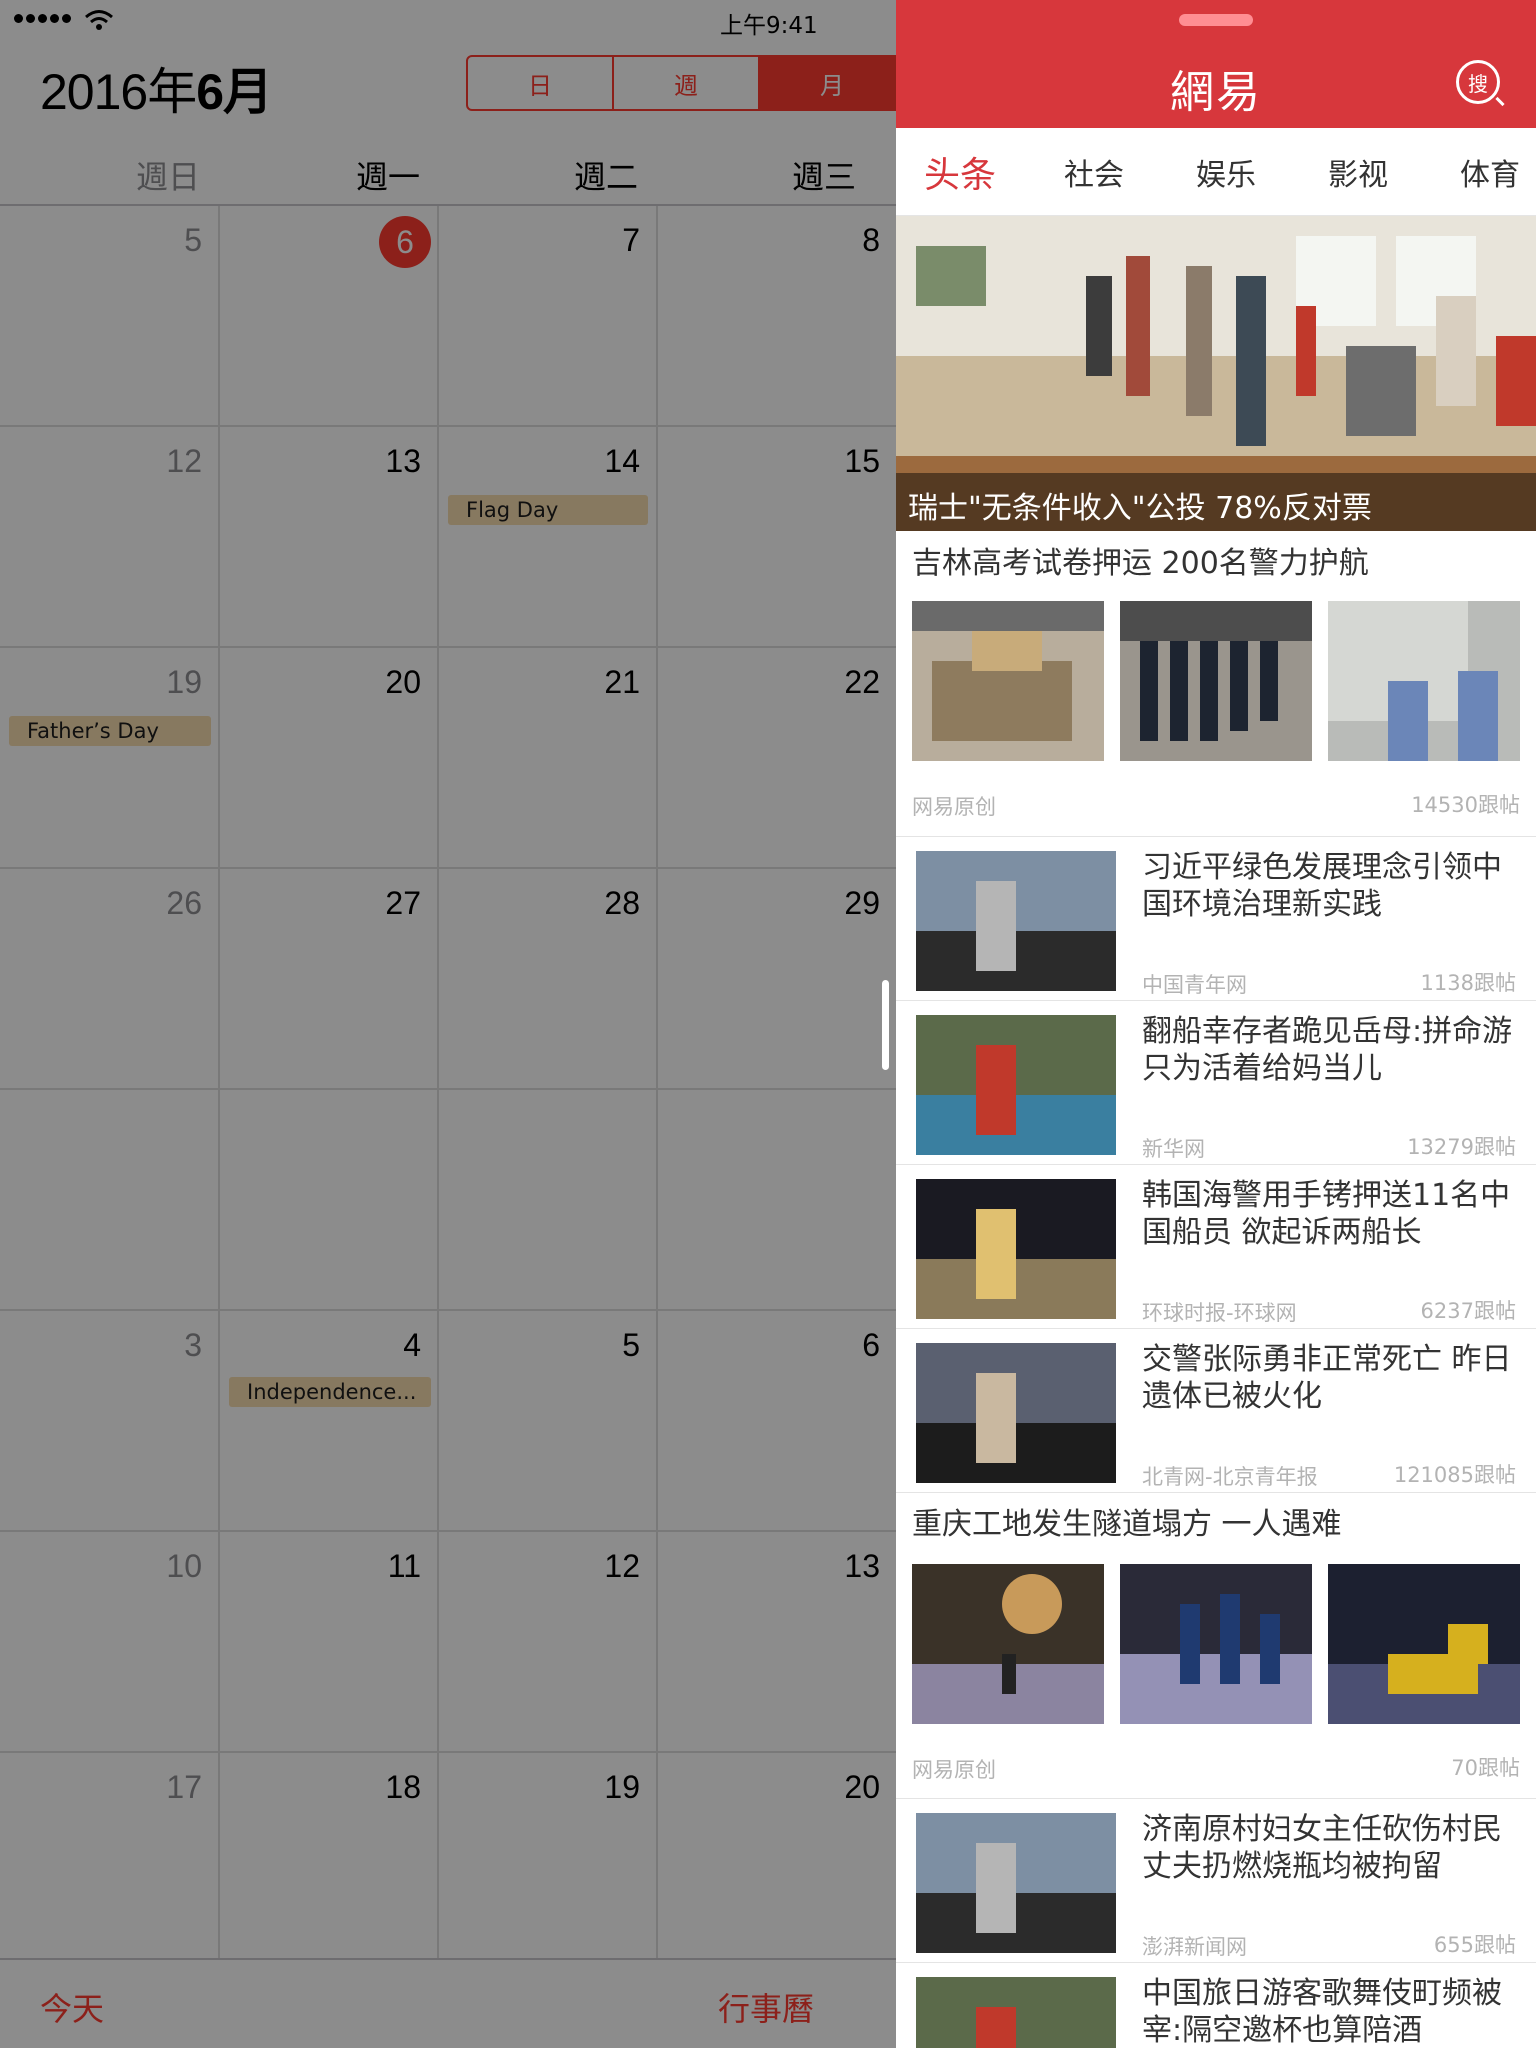  Describe the element at coordinates (960, 172) in the screenshot. I see `tab-headlines: 头条` at that location.